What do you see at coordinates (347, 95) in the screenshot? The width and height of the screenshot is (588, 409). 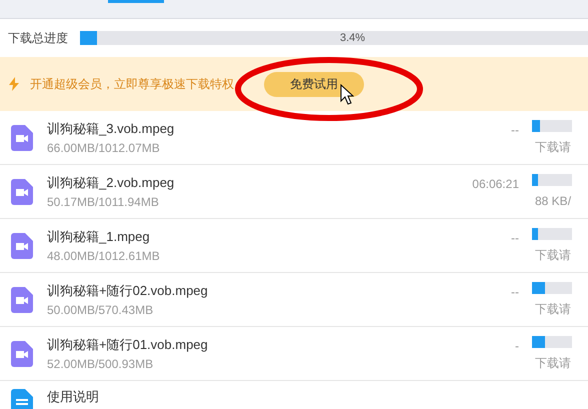 I see `mouse-cursor-icon` at bounding box center [347, 95].